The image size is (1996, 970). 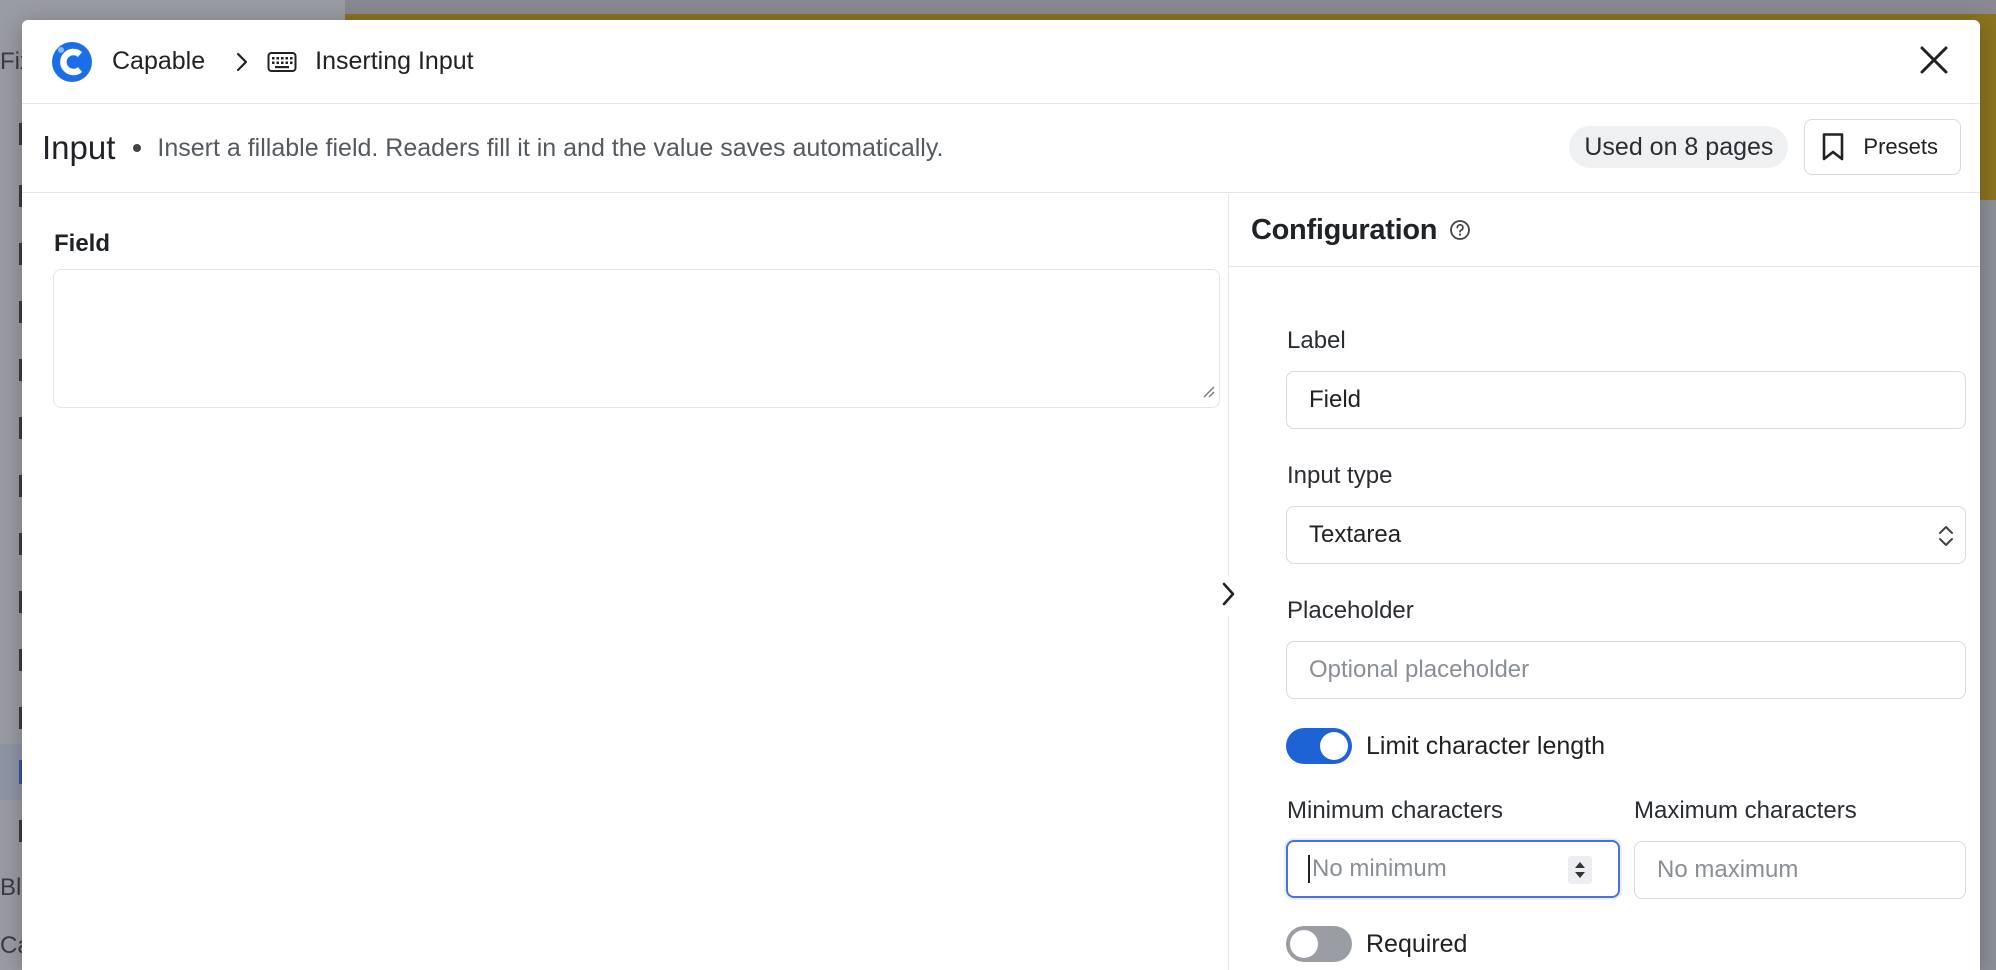 What do you see at coordinates (1309, 869) in the screenshot?
I see `text-cursor` at bounding box center [1309, 869].